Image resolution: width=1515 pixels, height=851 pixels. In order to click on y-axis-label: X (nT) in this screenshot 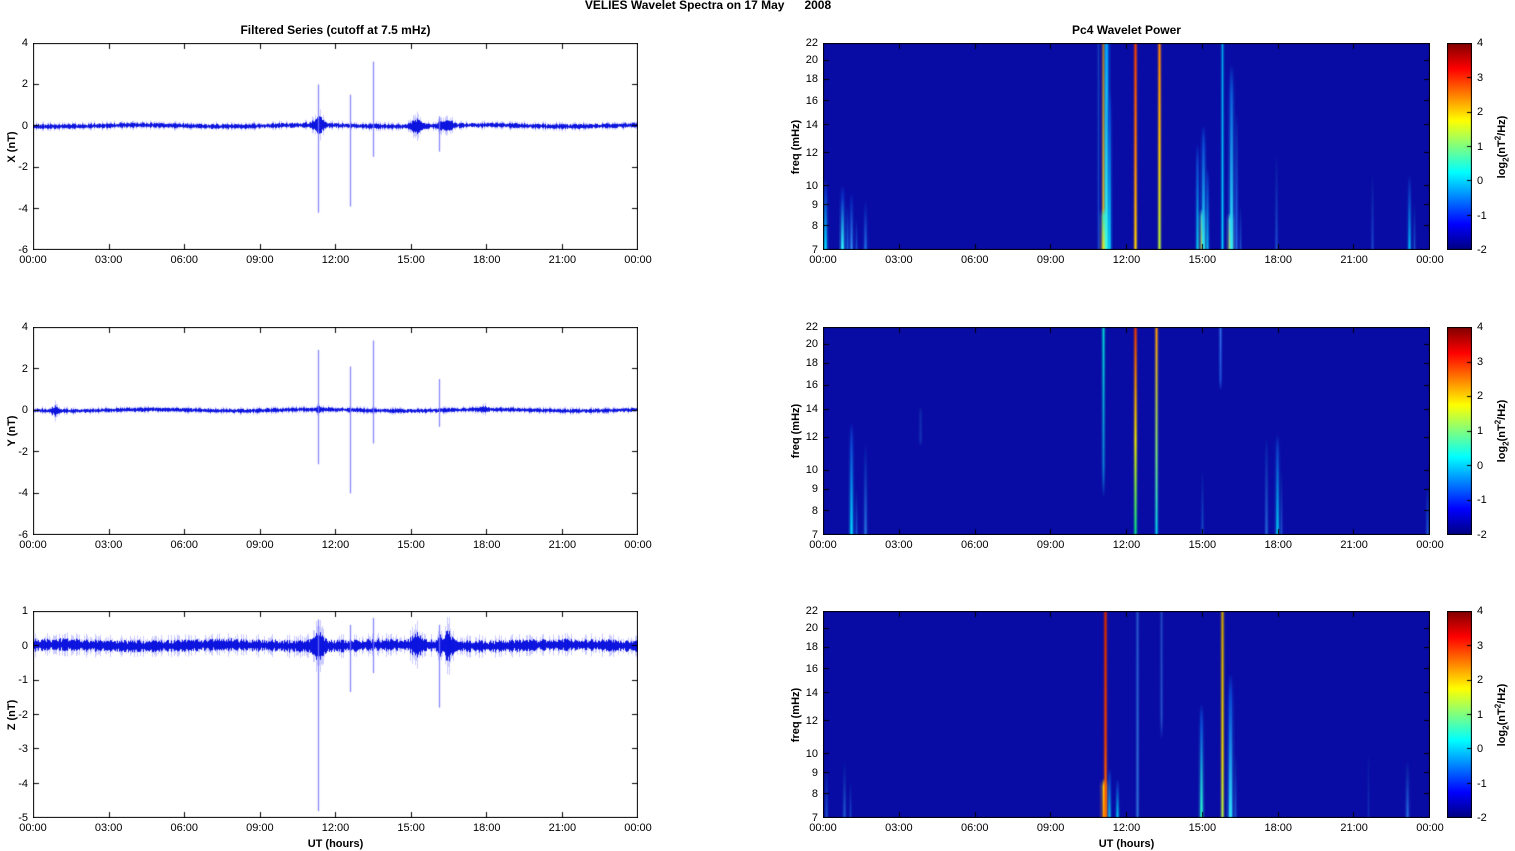, I will do `click(12, 146)`.